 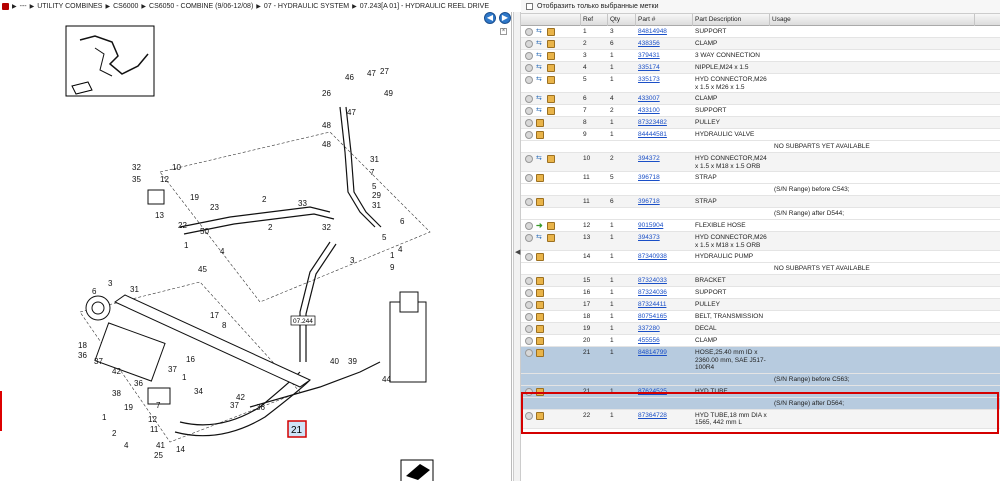 I want to click on breadcrumb-item: UTILITY COMBINES, so click(x=69, y=6).